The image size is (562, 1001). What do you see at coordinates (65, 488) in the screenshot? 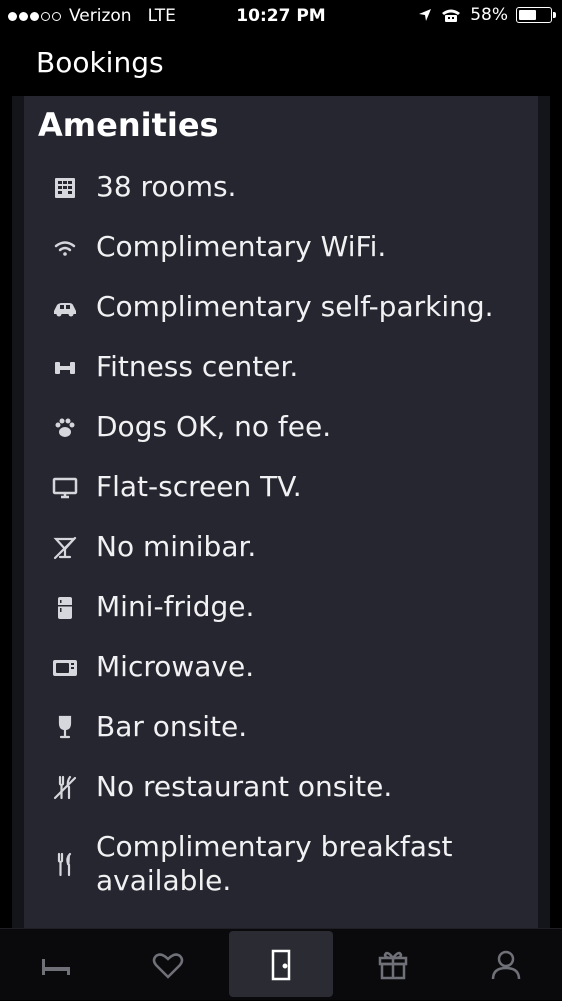
I see `tv-icon` at bounding box center [65, 488].